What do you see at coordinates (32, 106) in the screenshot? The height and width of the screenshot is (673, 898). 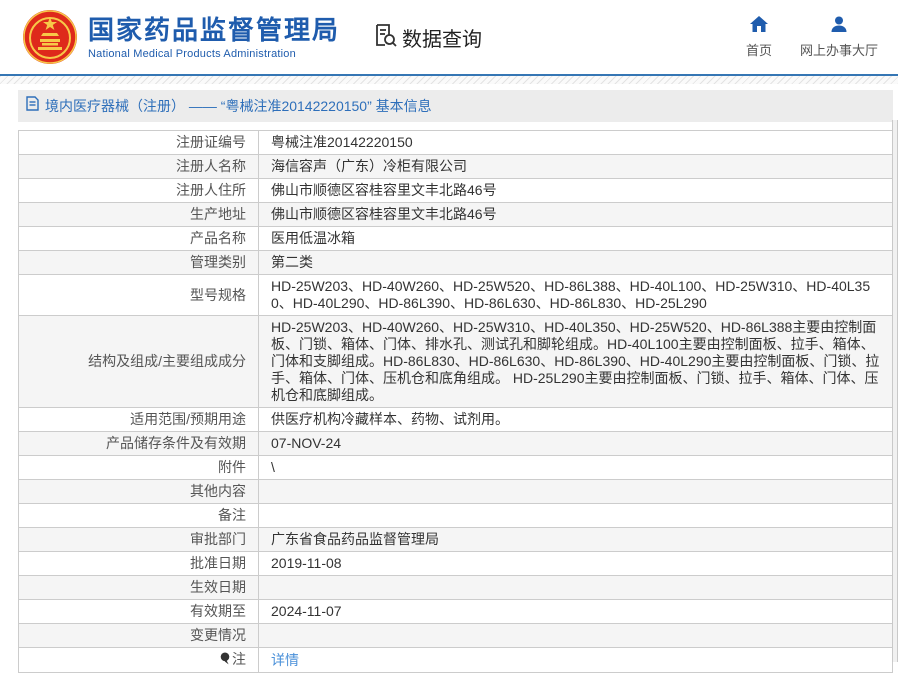 I see `page-doc-icon` at bounding box center [32, 106].